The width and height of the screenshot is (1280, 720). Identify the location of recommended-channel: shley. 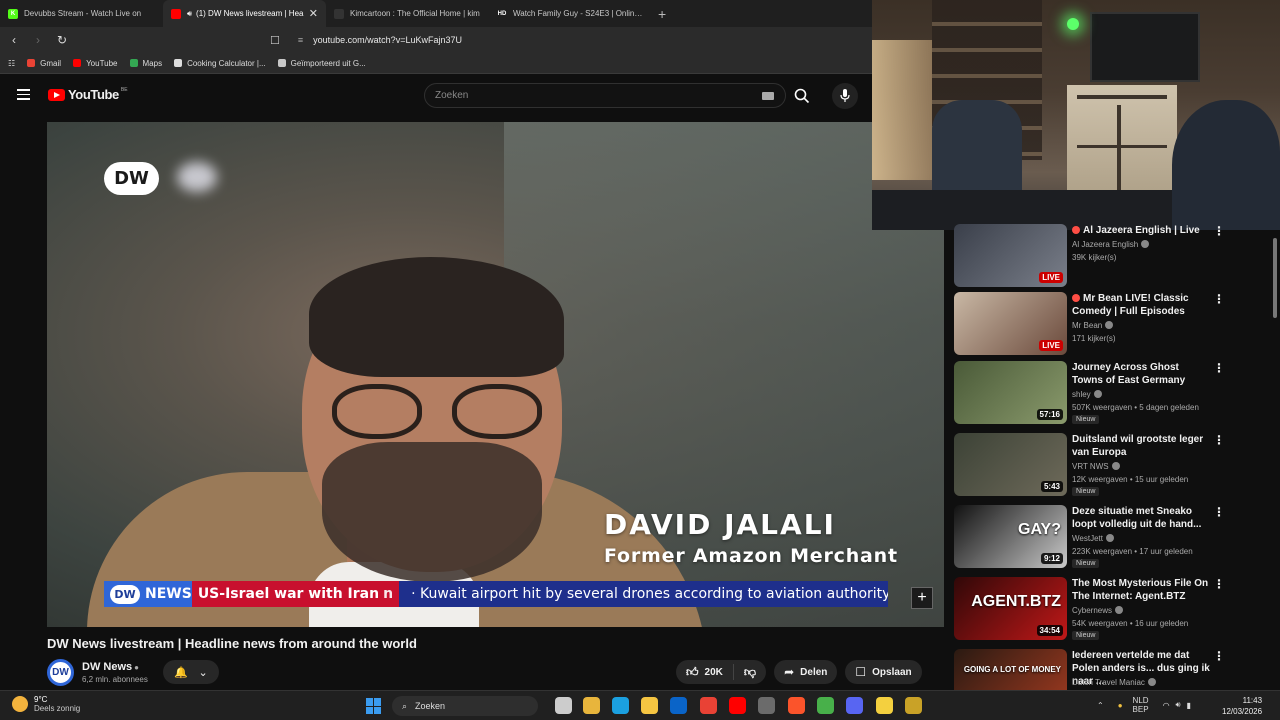
(1087, 394).